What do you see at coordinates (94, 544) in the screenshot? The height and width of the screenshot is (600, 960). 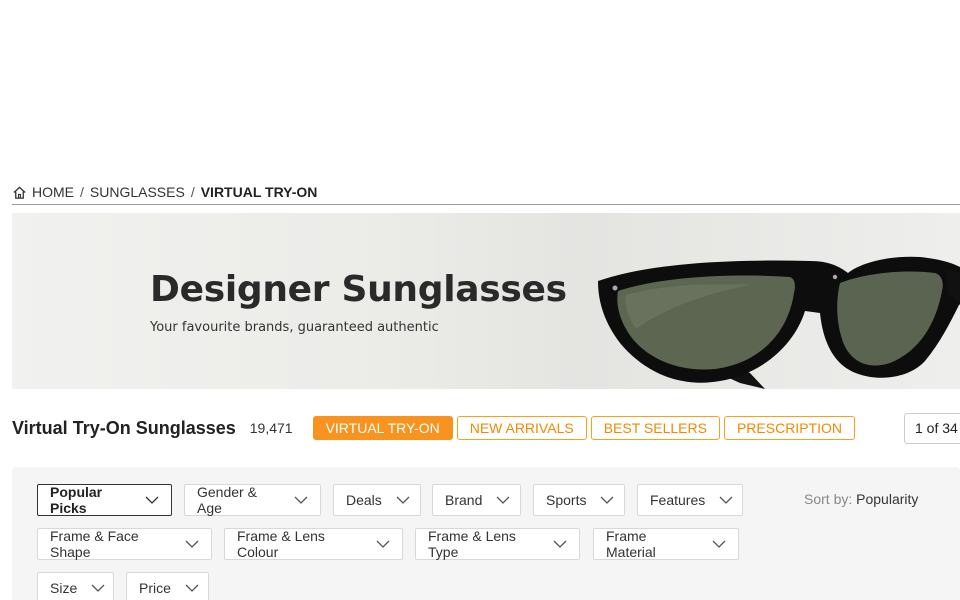 I see `filter-label: Frame & Face Shape` at bounding box center [94, 544].